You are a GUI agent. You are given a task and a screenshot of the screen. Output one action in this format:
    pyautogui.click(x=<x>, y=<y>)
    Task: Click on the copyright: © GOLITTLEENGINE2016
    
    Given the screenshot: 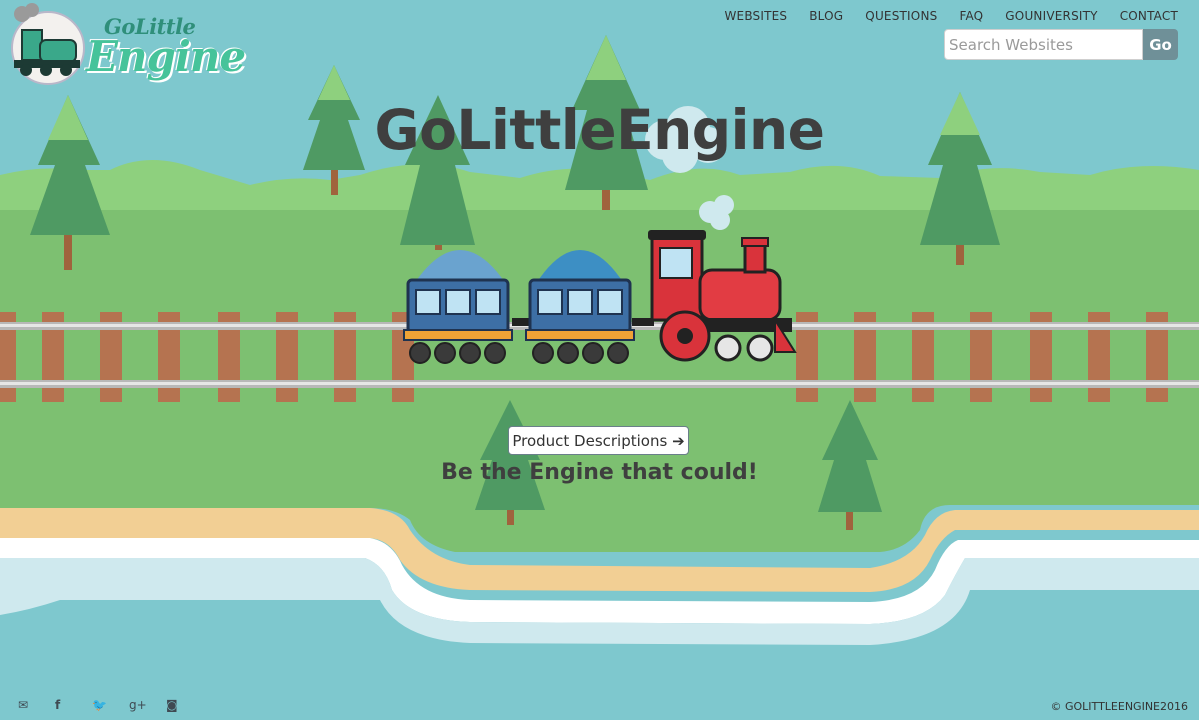 What is the action you would take?
    pyautogui.click(x=1119, y=706)
    